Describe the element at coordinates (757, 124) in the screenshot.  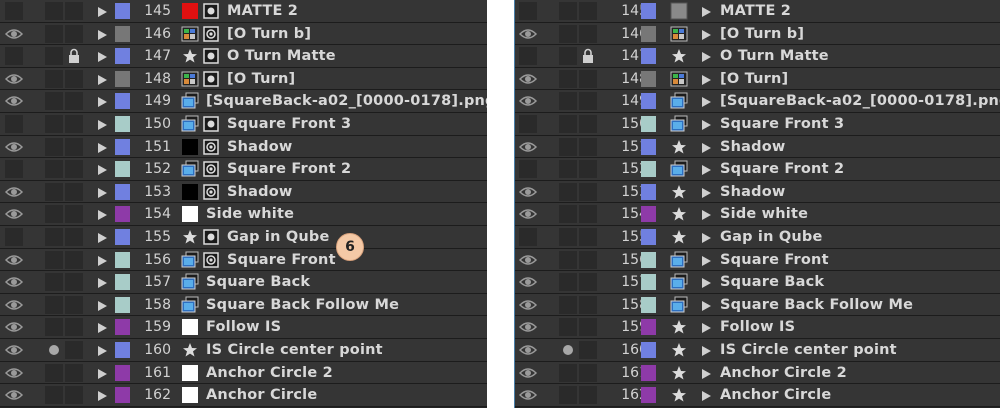
I see `layer-row: 150 Square Front 3` at that location.